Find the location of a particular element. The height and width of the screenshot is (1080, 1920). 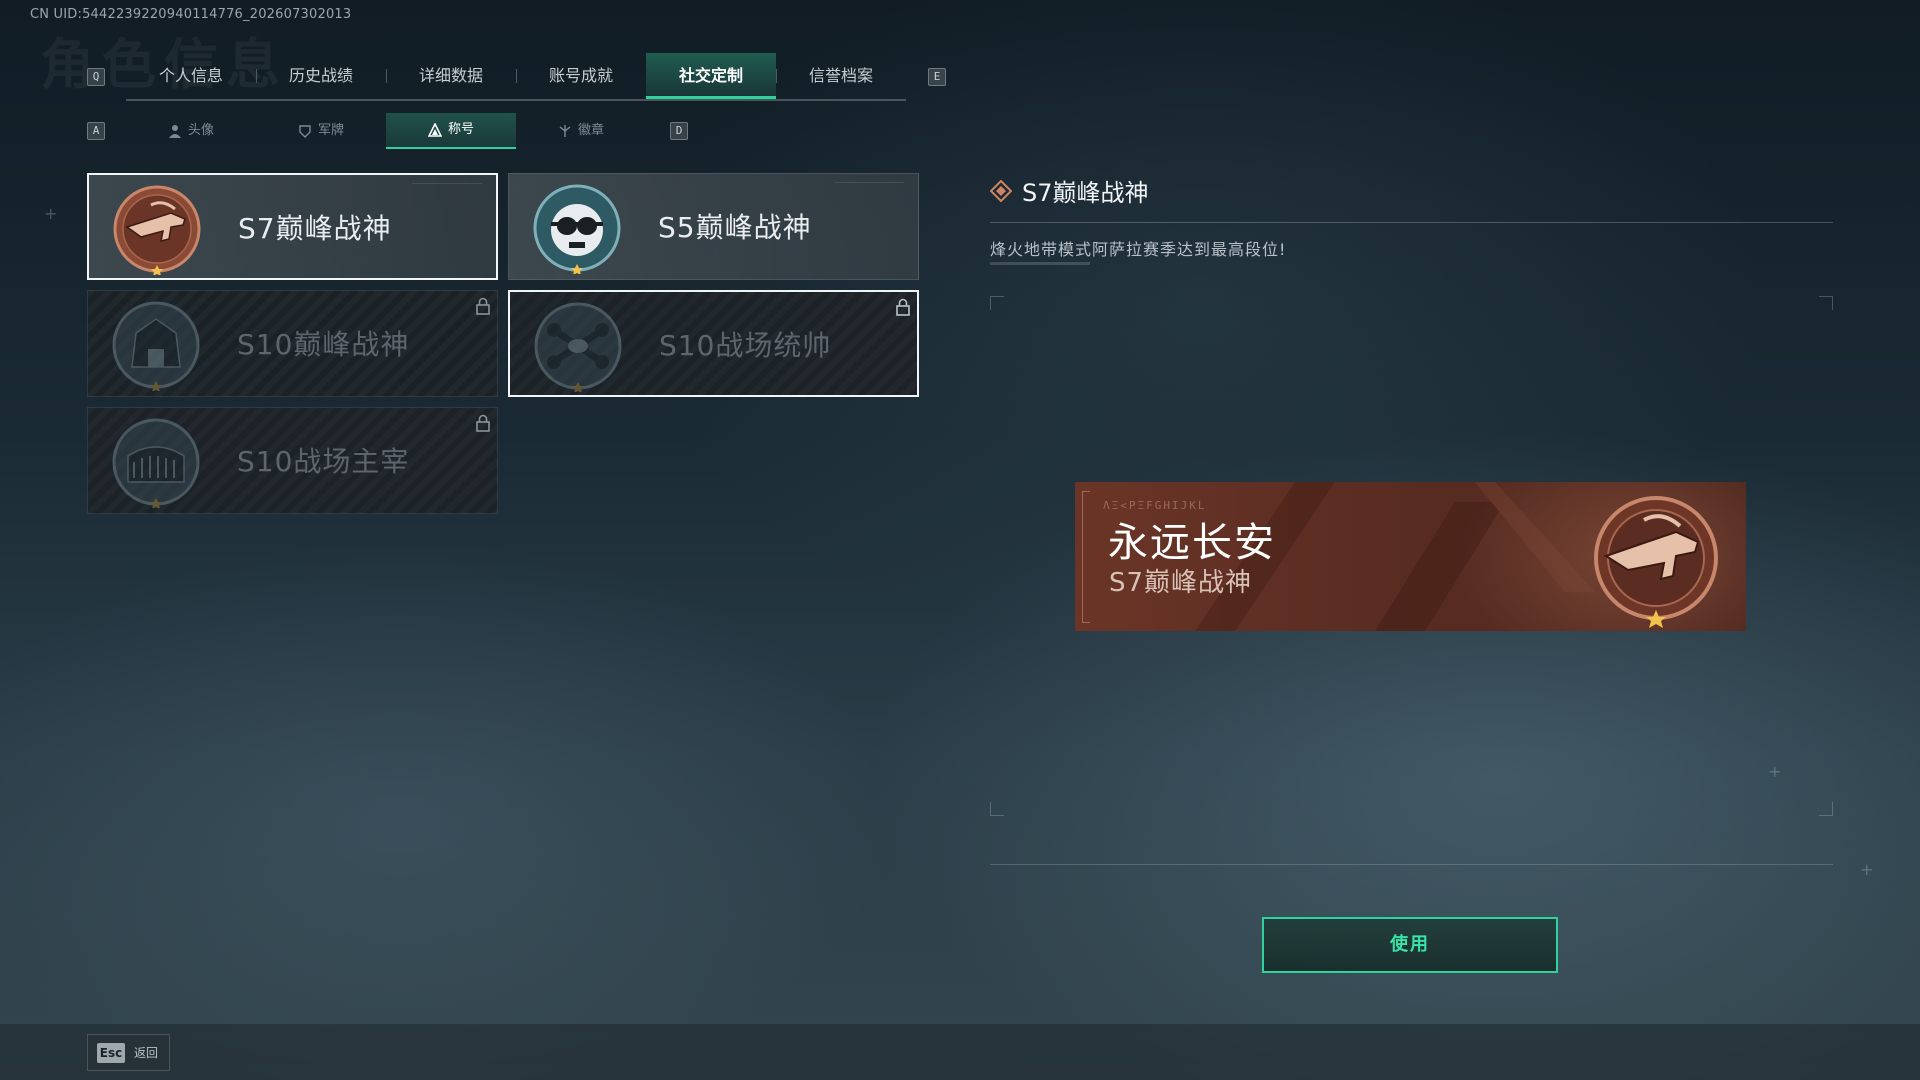

pagoda-badge-icon is located at coordinates (156, 346).